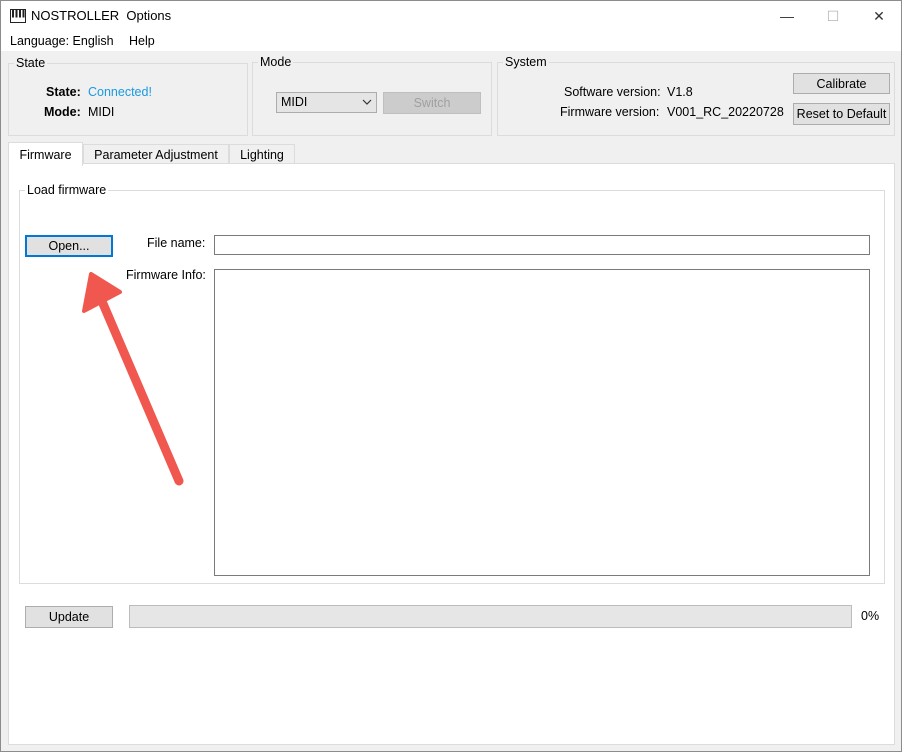 The image size is (902, 753). What do you see at coordinates (680, 92) in the screenshot?
I see `software-version-value: V1.8` at bounding box center [680, 92].